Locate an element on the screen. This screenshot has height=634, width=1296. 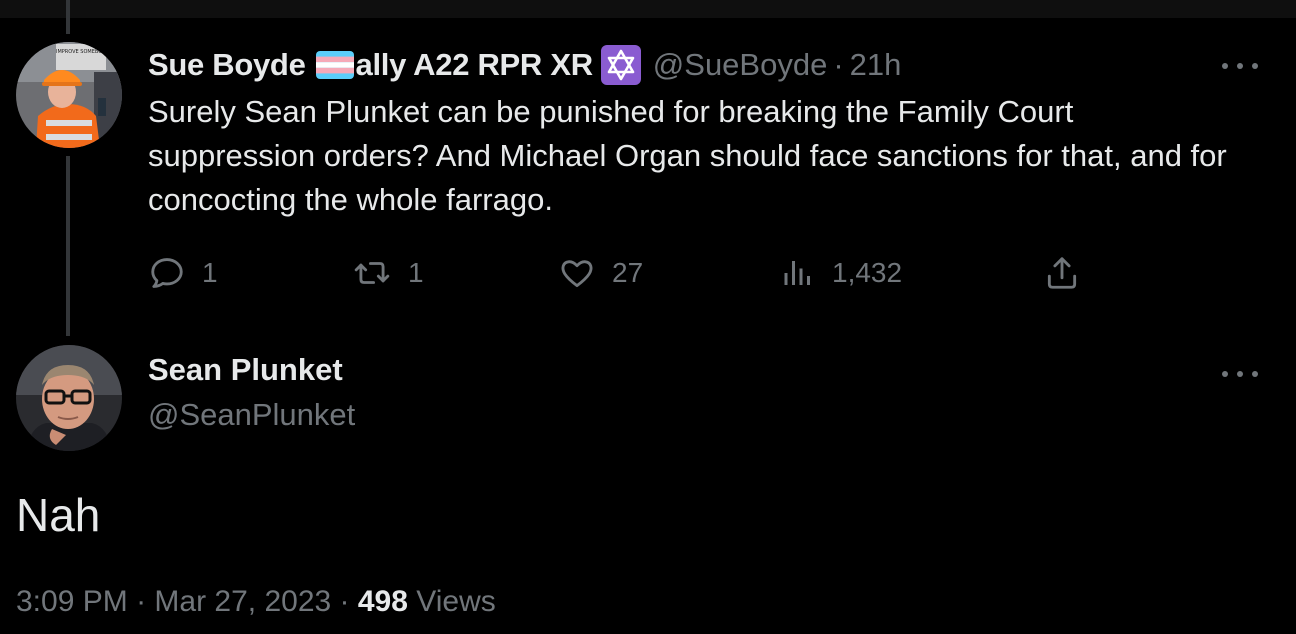
action-bar: 1 1 27 1,432 is located at coordinates (618, 273).